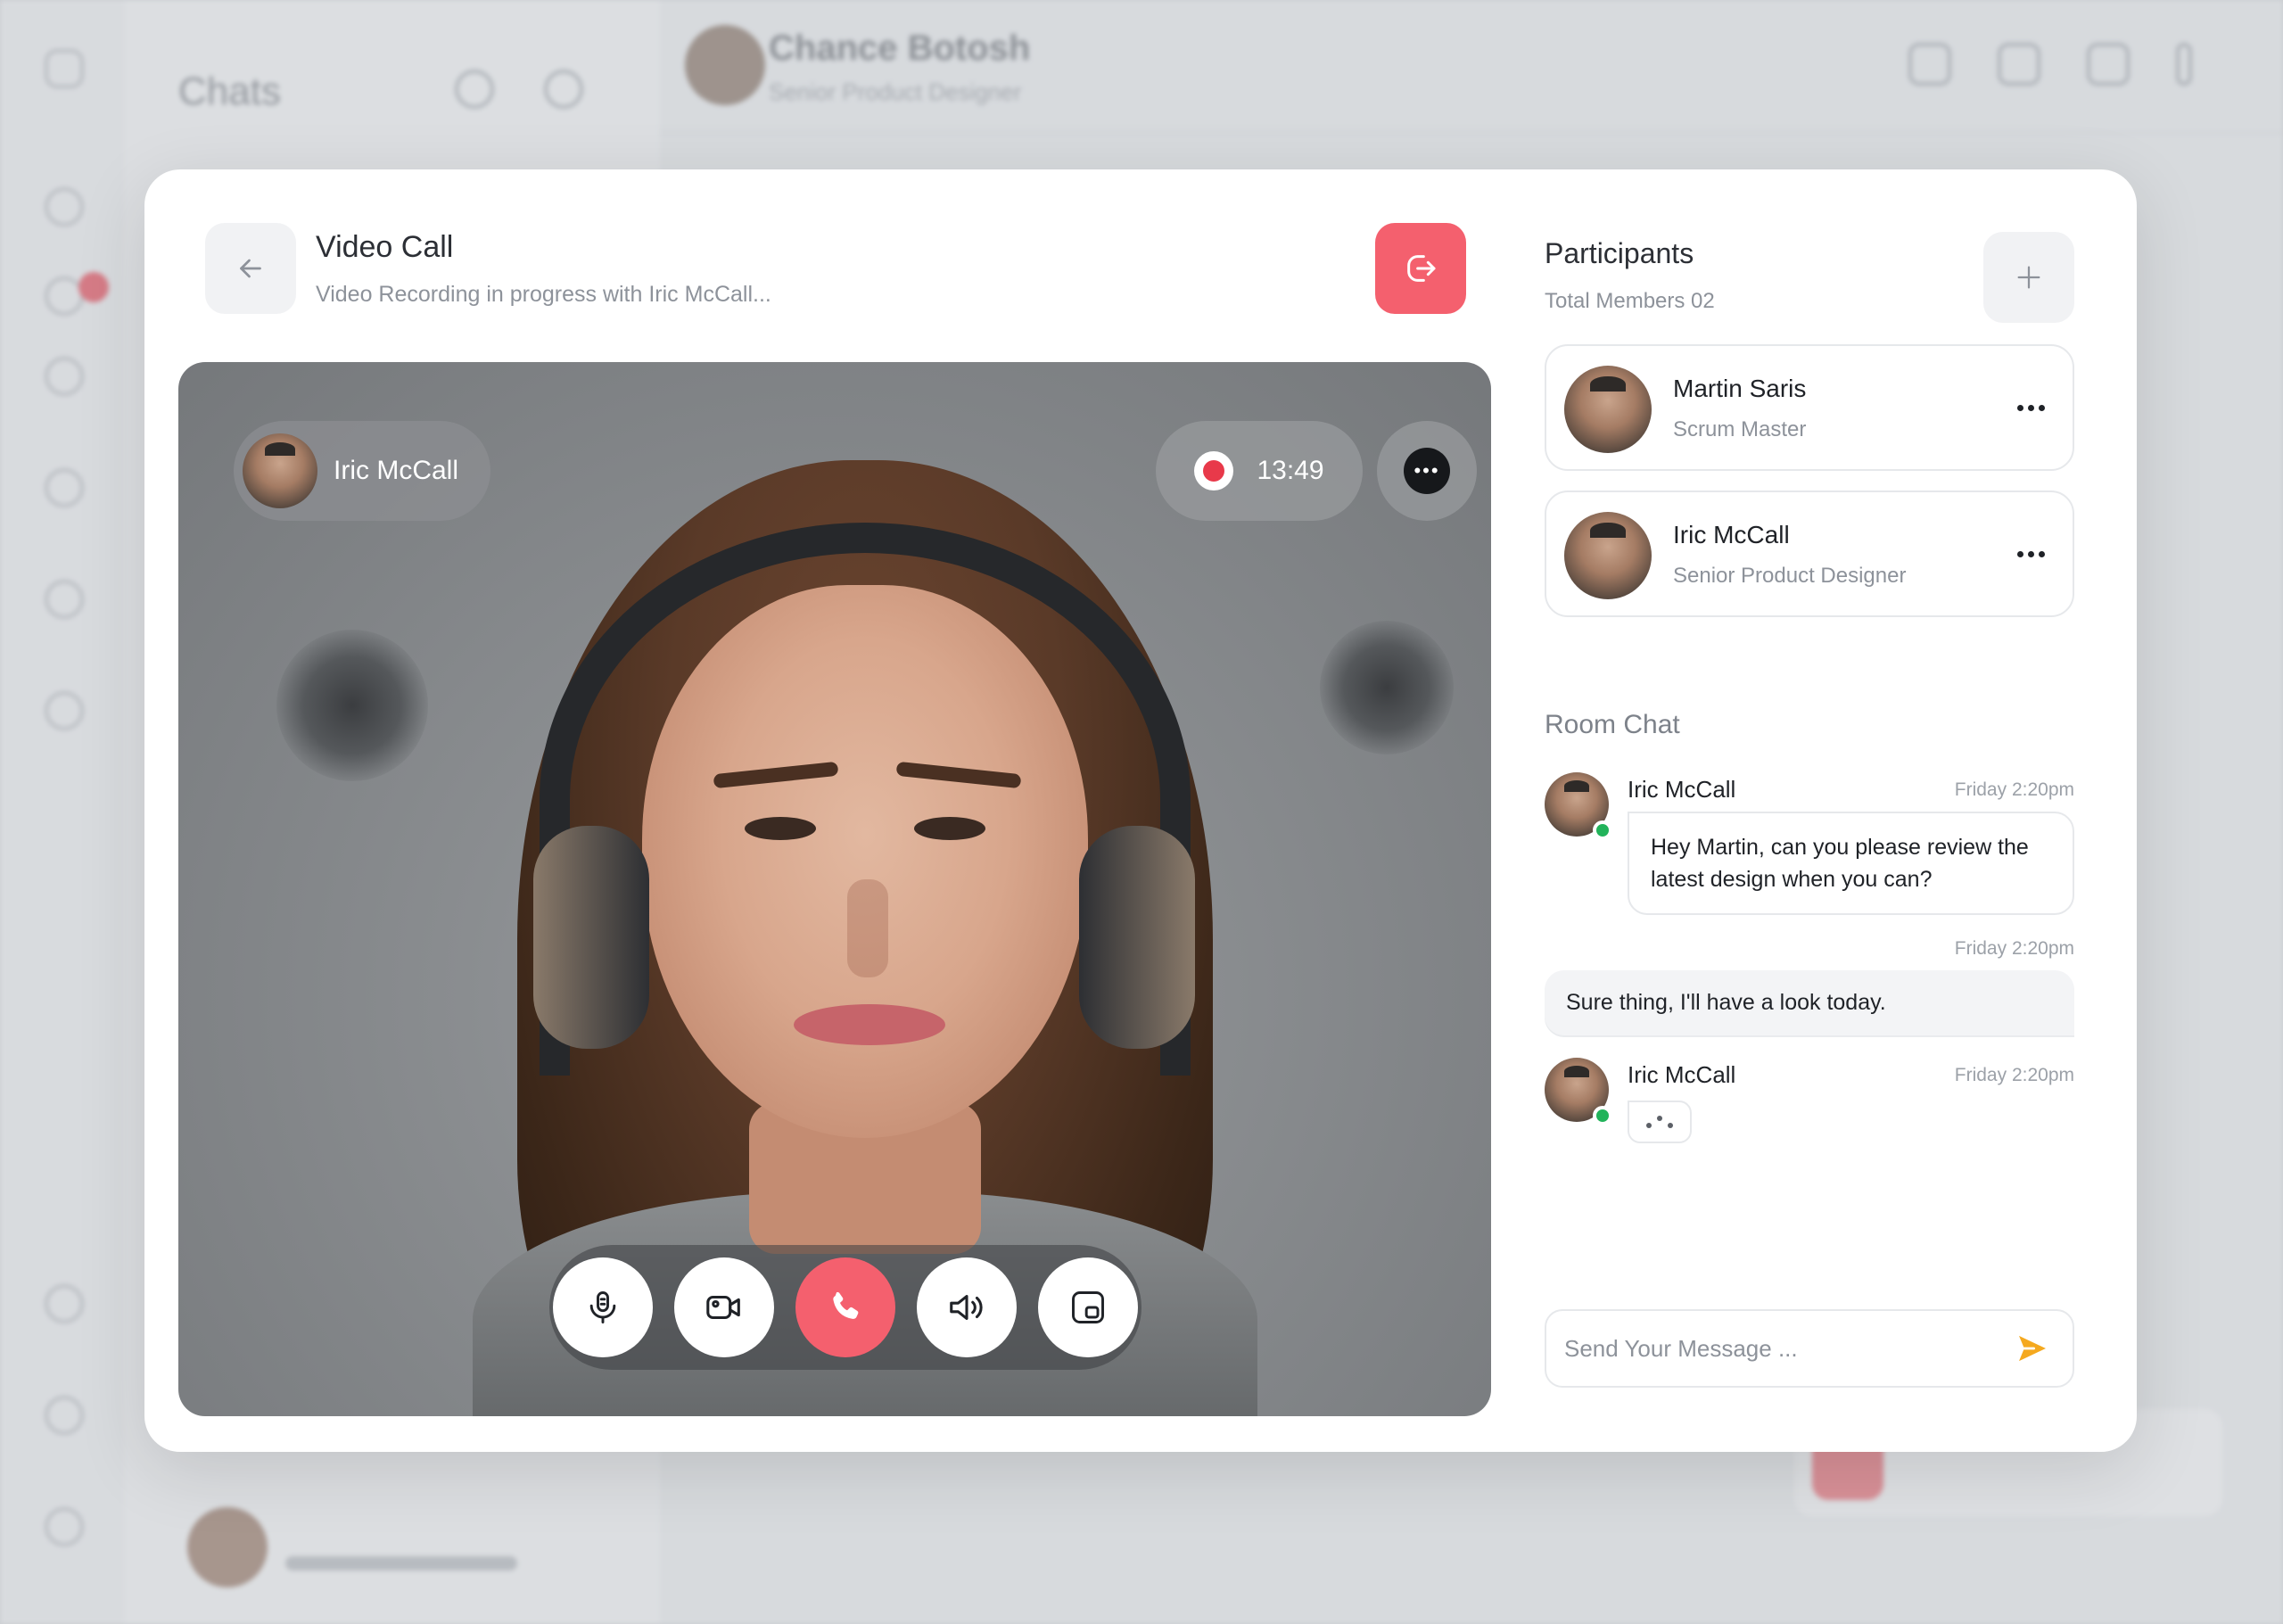 The width and height of the screenshot is (2283, 1624). What do you see at coordinates (1290, 470) in the screenshot?
I see `timer-text: 13:49` at bounding box center [1290, 470].